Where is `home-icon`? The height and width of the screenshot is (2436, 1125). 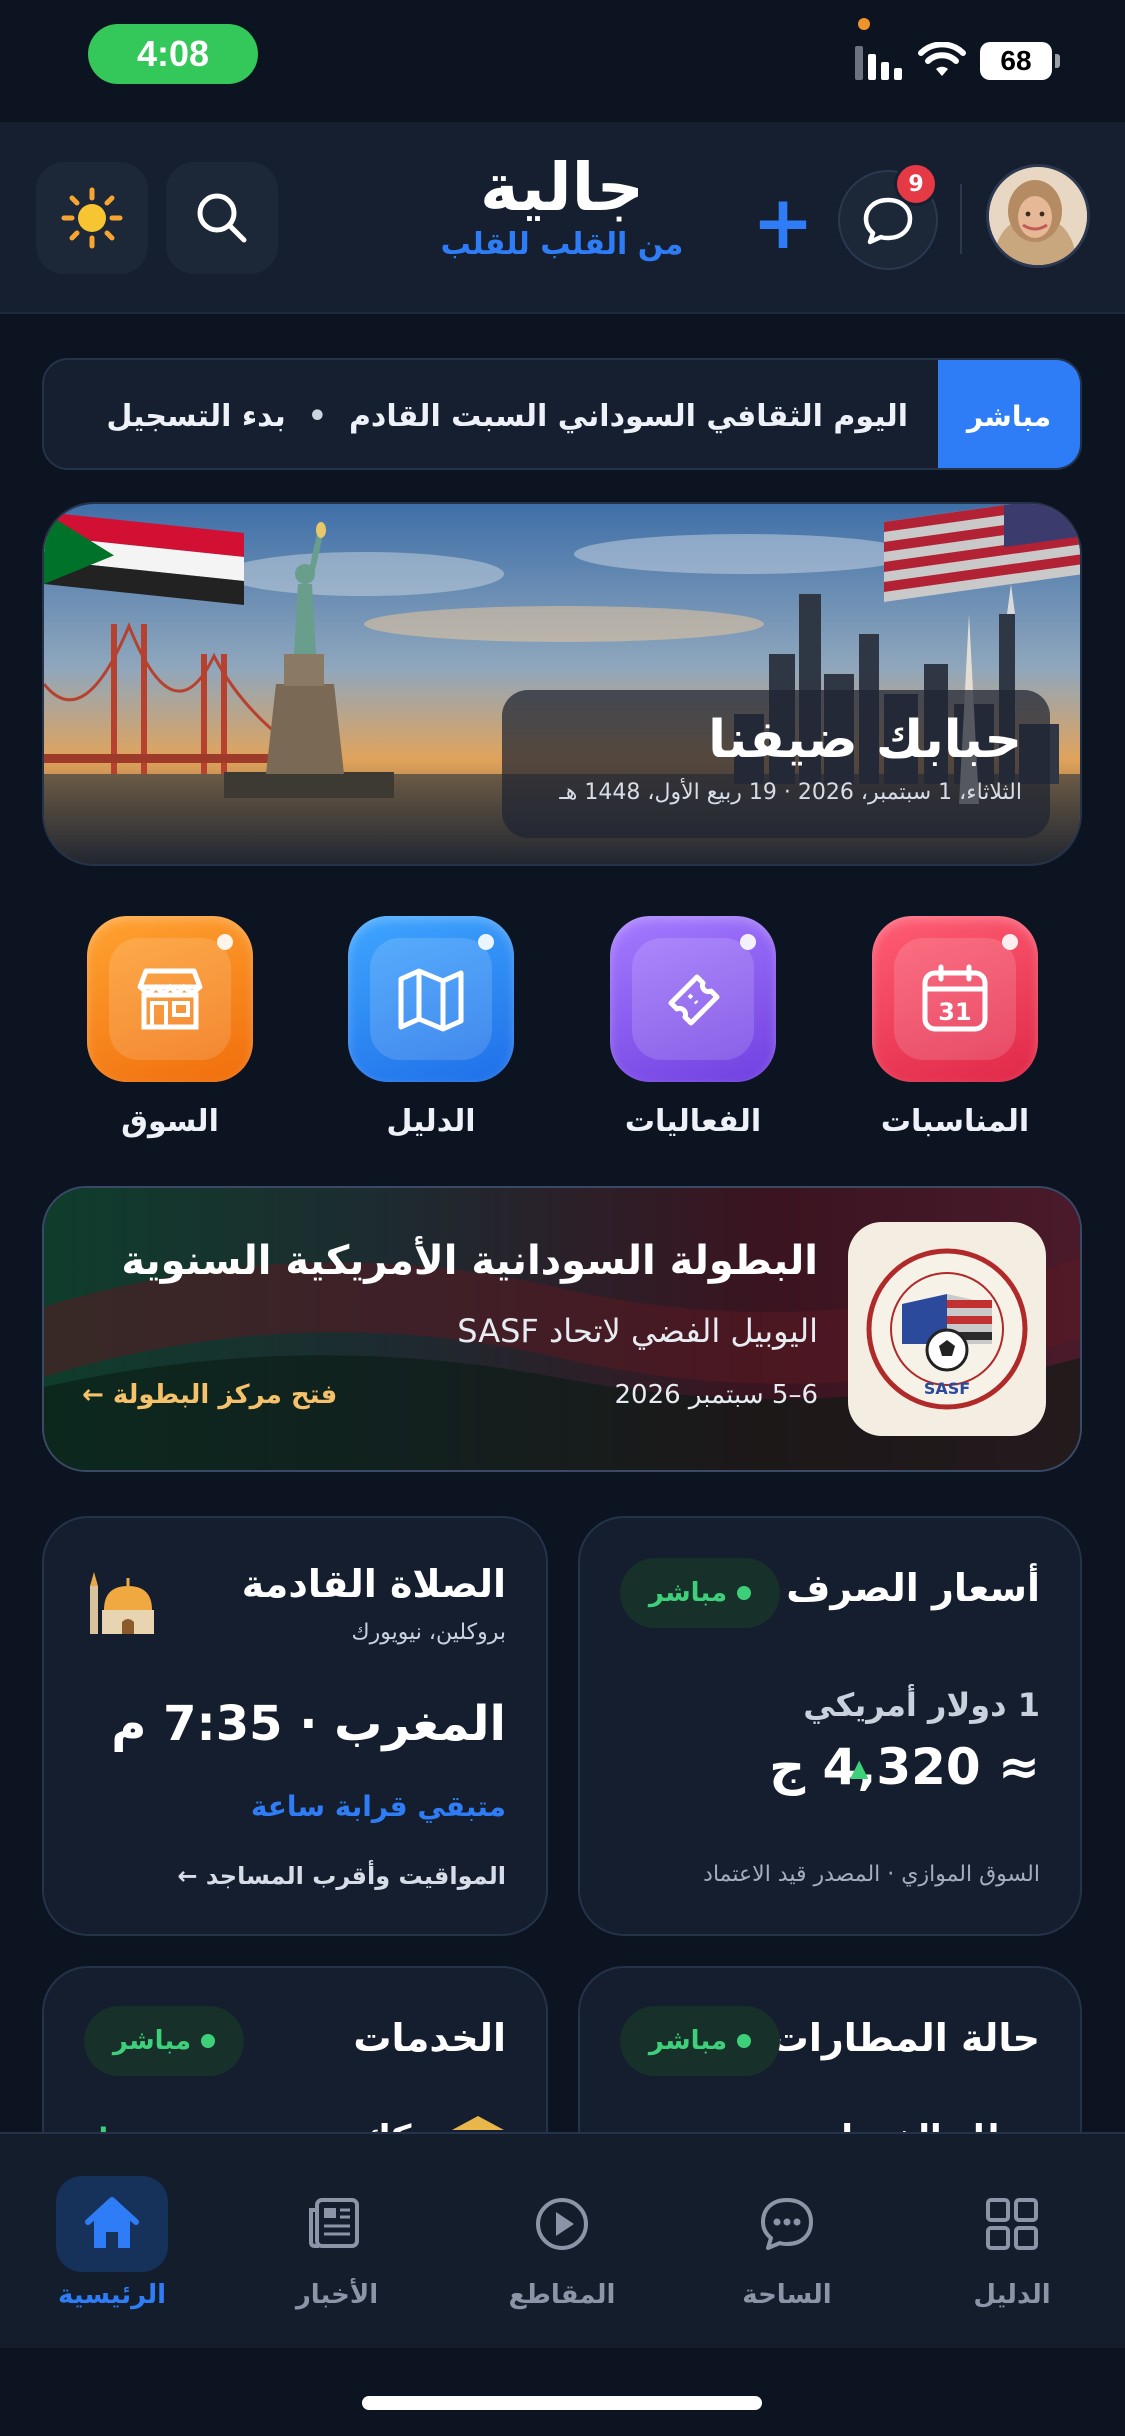 home-icon is located at coordinates (112, 2224).